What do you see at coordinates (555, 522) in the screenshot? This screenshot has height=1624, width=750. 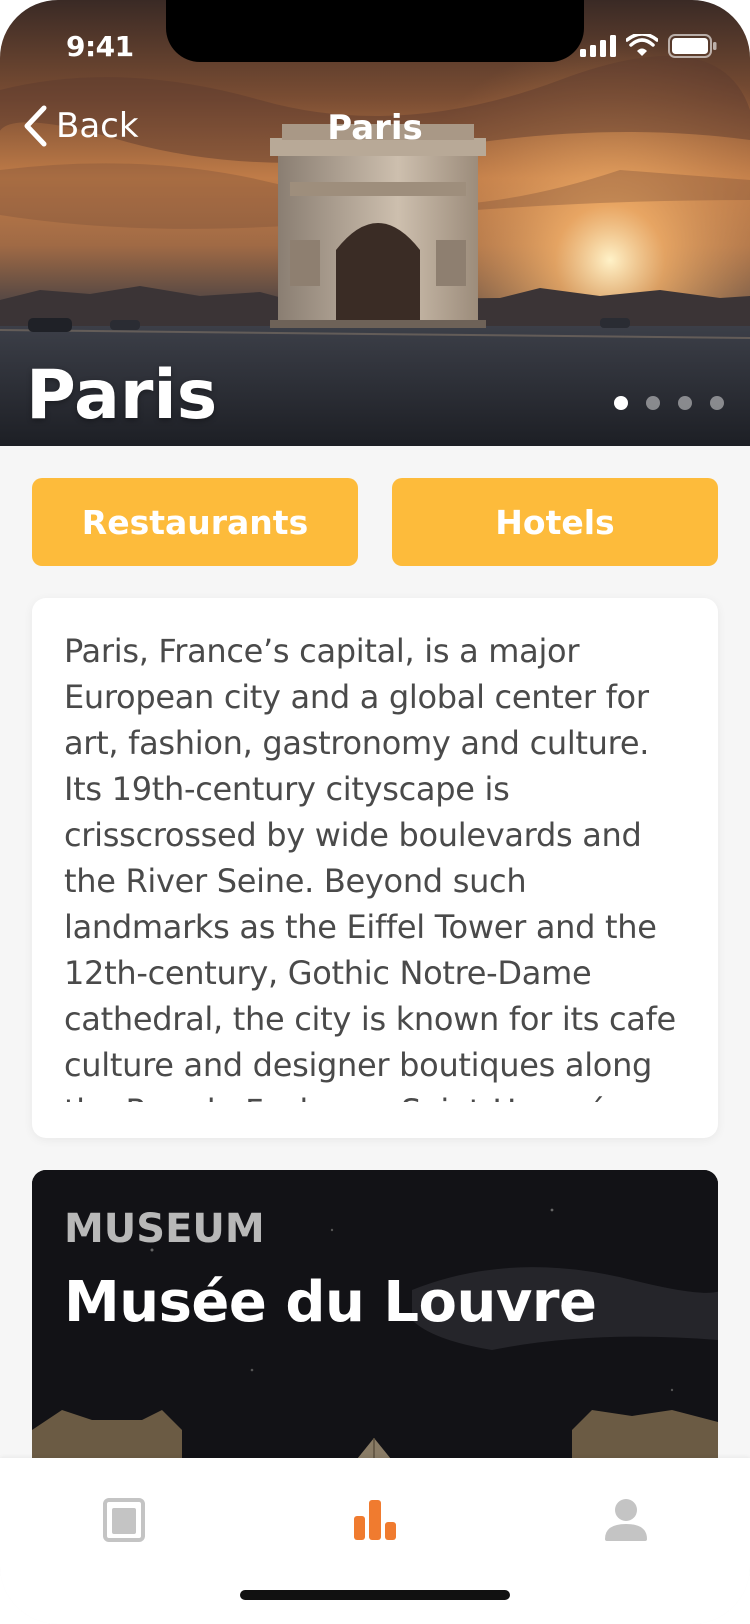 I see `hotels-button: Hotels` at bounding box center [555, 522].